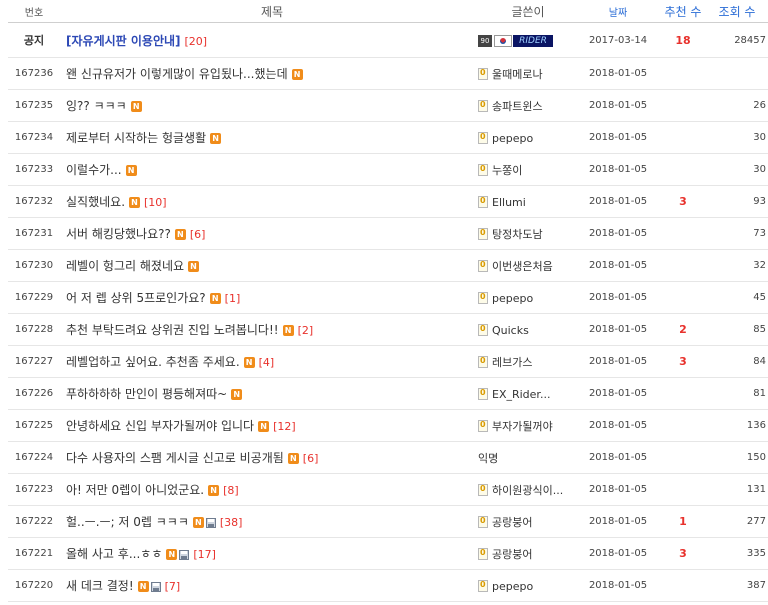 The width and height of the screenshot is (768, 605). Describe the element at coordinates (513, 586) in the screenshot. I see `author-name: pepepo` at that location.